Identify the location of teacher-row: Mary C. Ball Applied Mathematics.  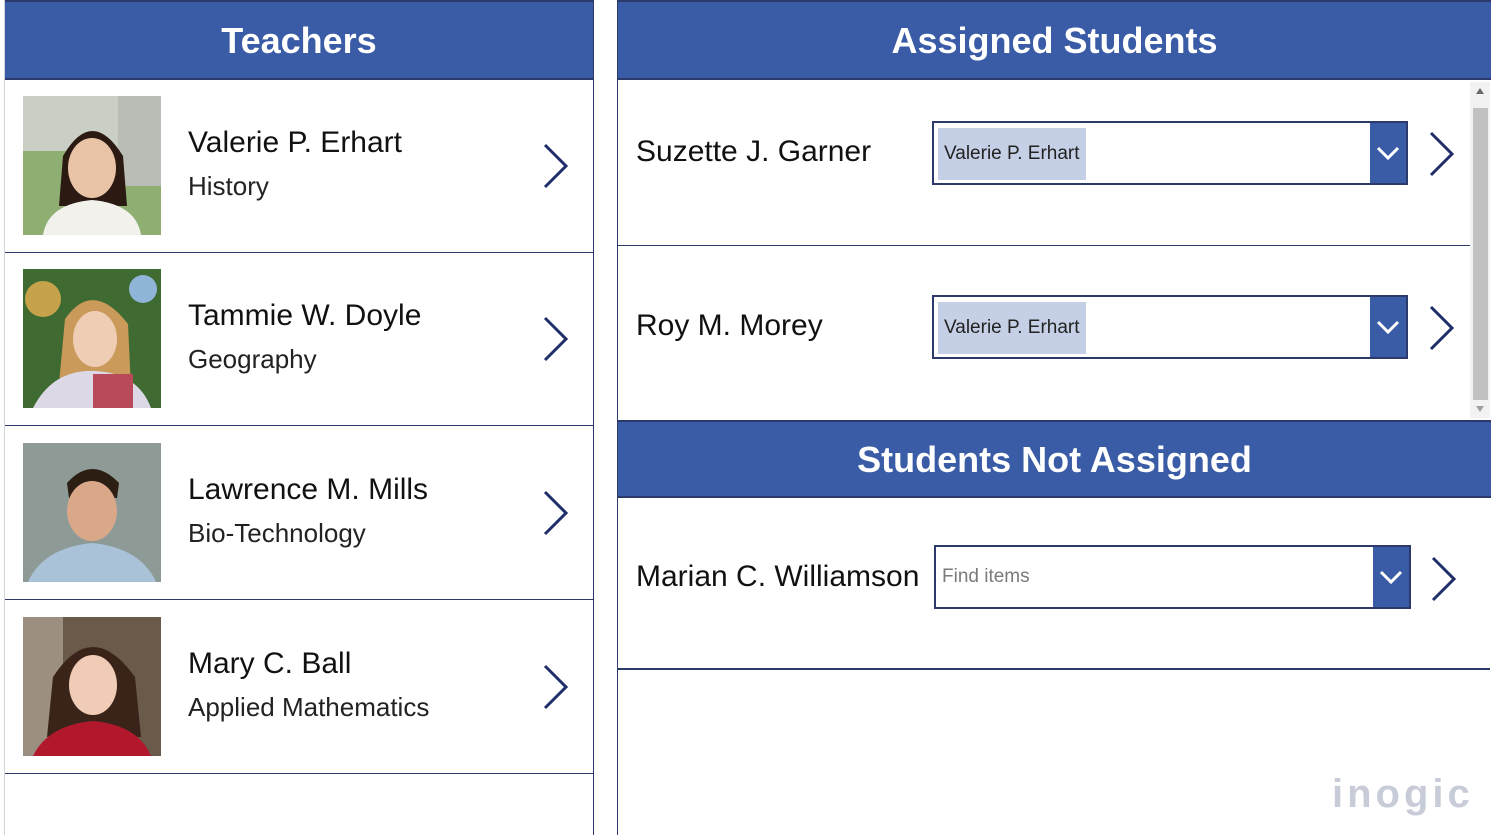
(299, 687).